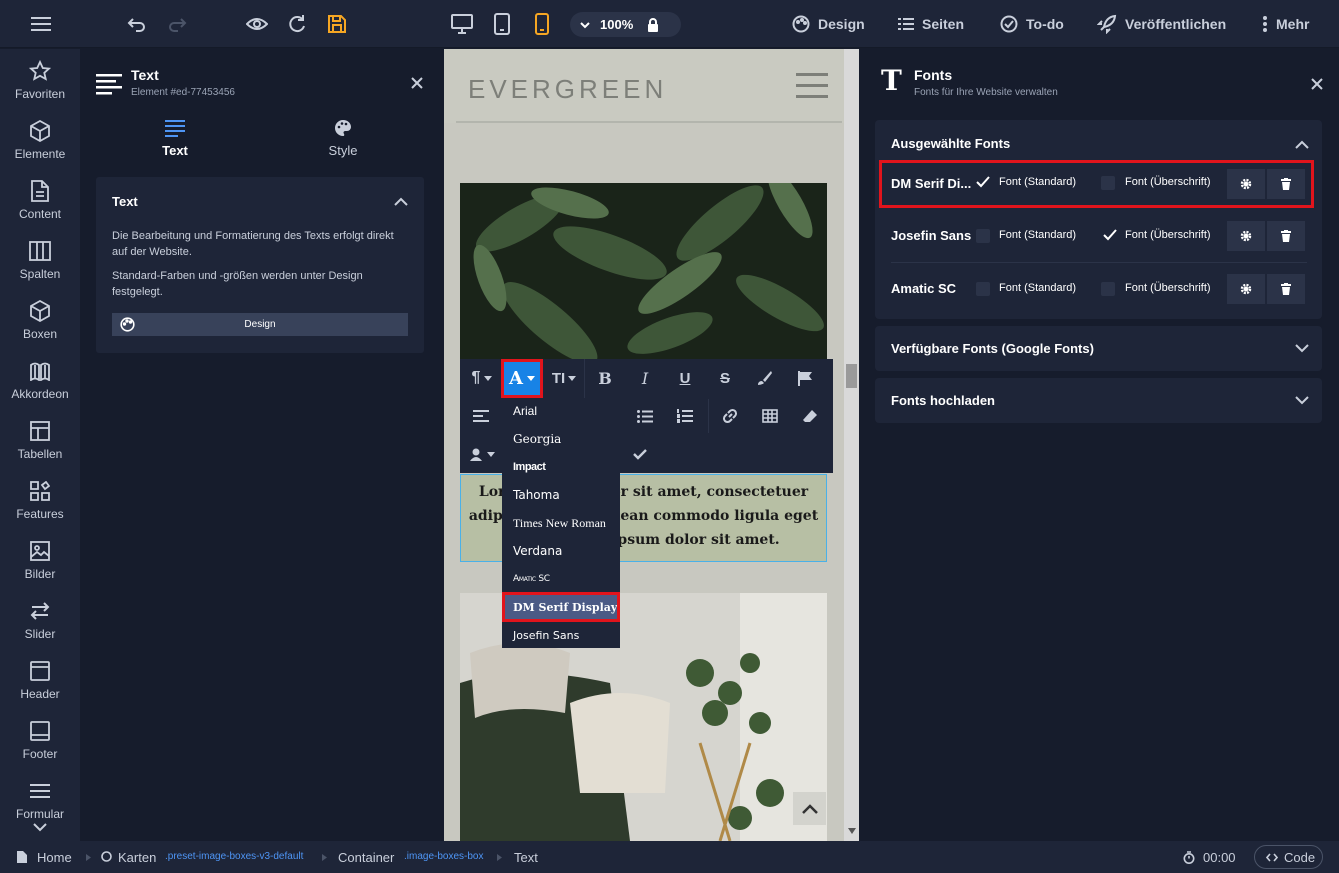 The height and width of the screenshot is (873, 1339). What do you see at coordinates (812, 86) in the screenshot?
I see `hamburger-icon` at bounding box center [812, 86].